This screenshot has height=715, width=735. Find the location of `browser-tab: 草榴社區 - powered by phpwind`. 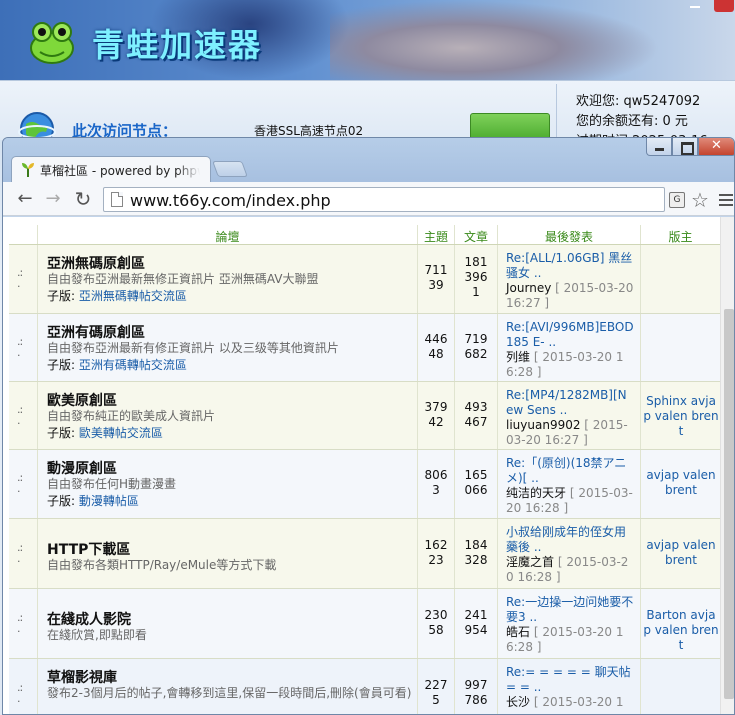

browser-tab: 草榴社區 - powered by phpwind is located at coordinates (111, 169).